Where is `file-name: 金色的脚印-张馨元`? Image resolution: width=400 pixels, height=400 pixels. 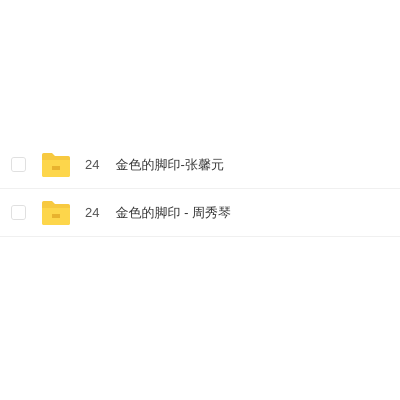 file-name: 金色的脚印-张馨元 is located at coordinates (169, 164).